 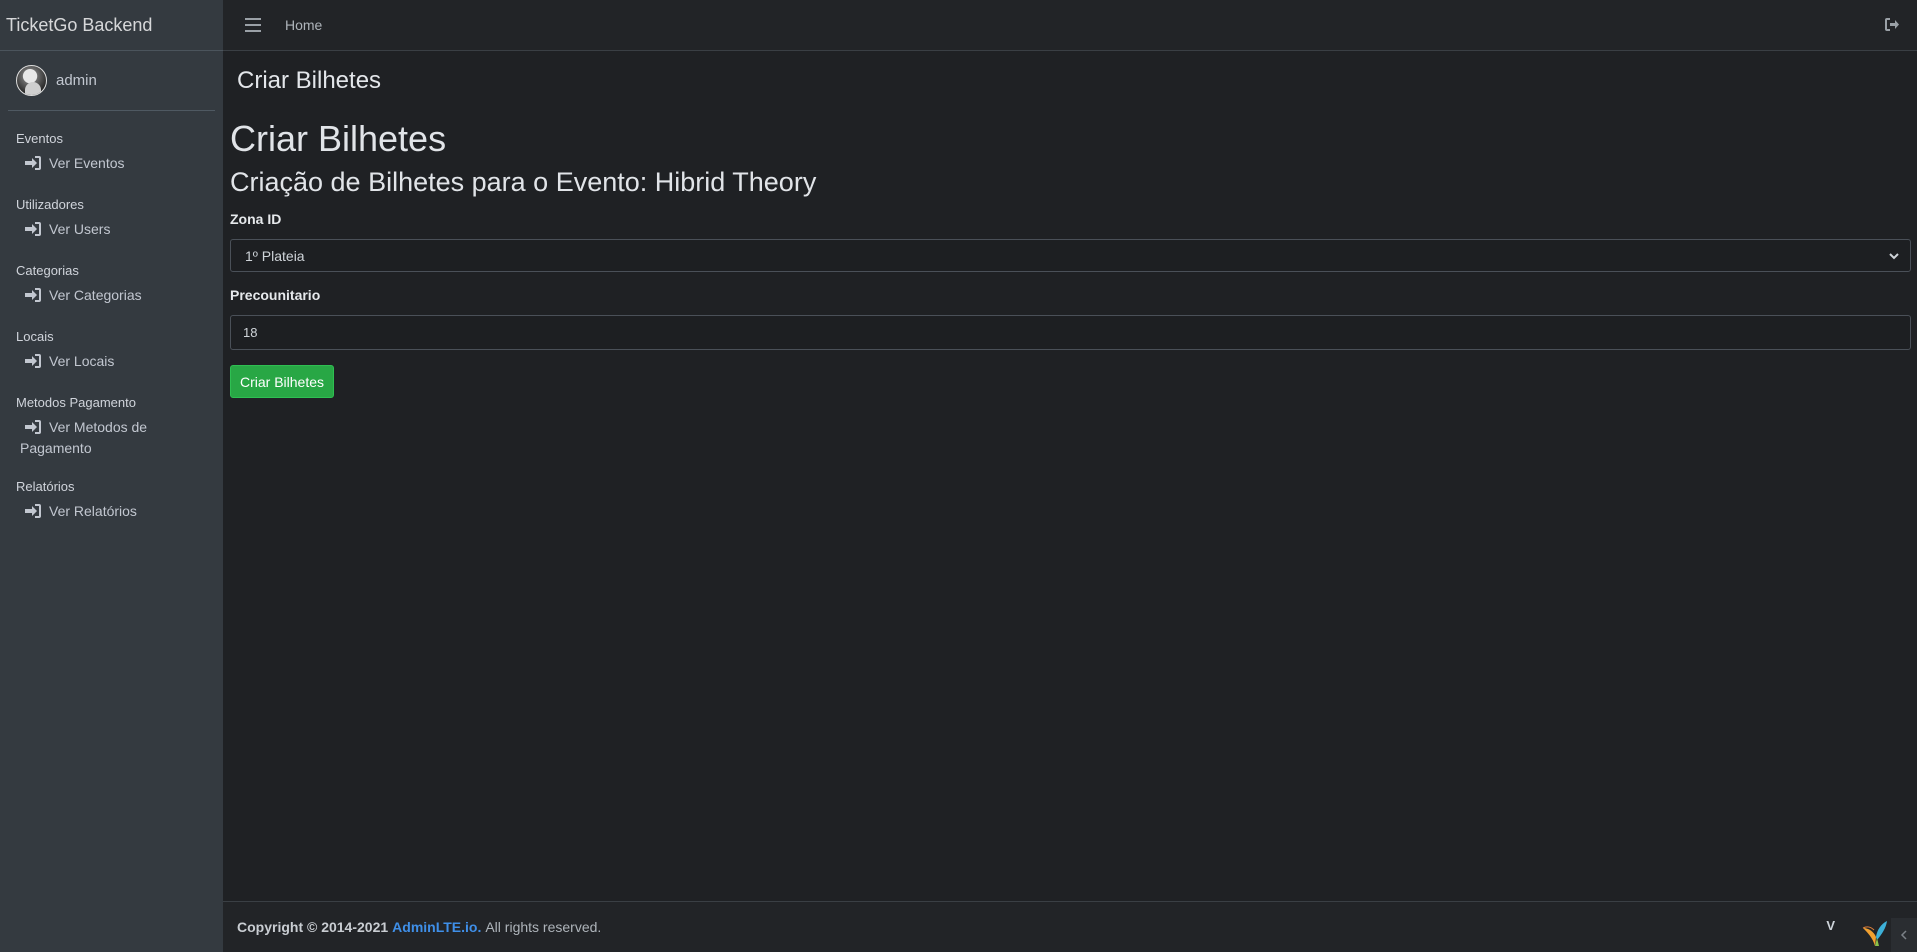 I want to click on sidebar-item-label: Ver Metodos de, so click(x=98, y=427).